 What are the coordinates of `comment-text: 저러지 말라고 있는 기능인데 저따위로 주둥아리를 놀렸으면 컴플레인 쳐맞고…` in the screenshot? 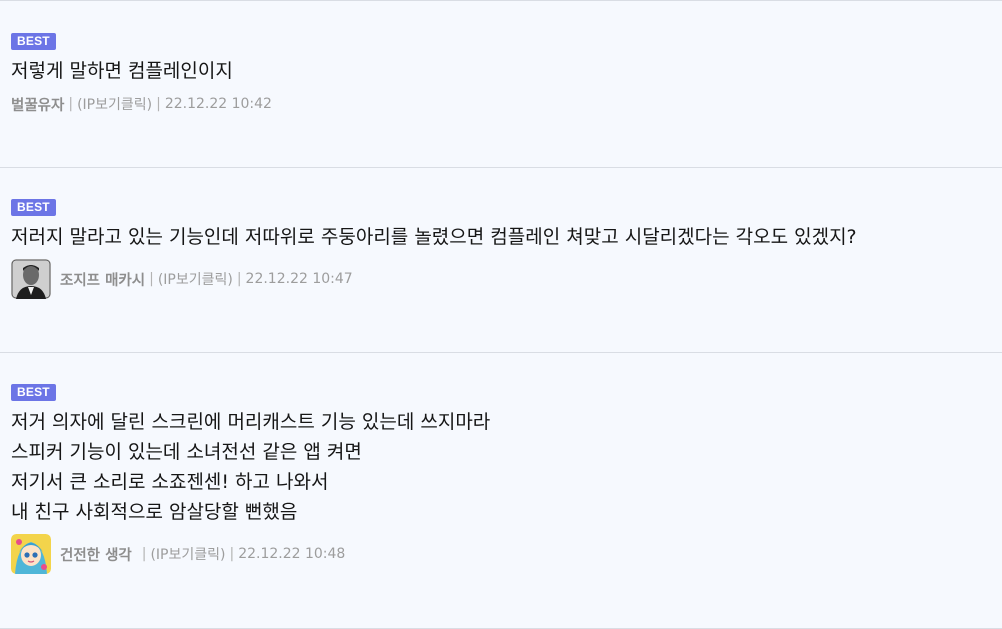 It's located at (434, 237).